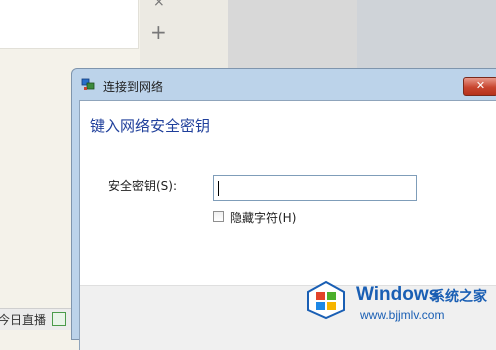  Describe the element at coordinates (426, 34) in the screenshot. I see `background-strip-right` at that location.